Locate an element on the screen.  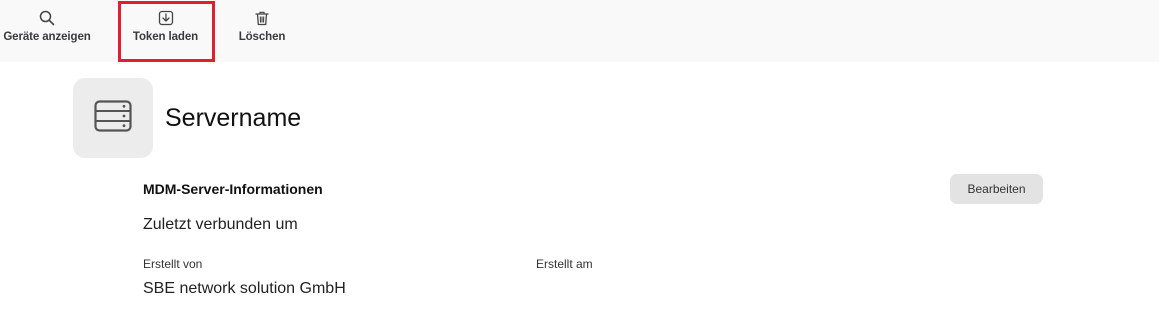
created-by-value: SBE network solution GmbH is located at coordinates (244, 288).